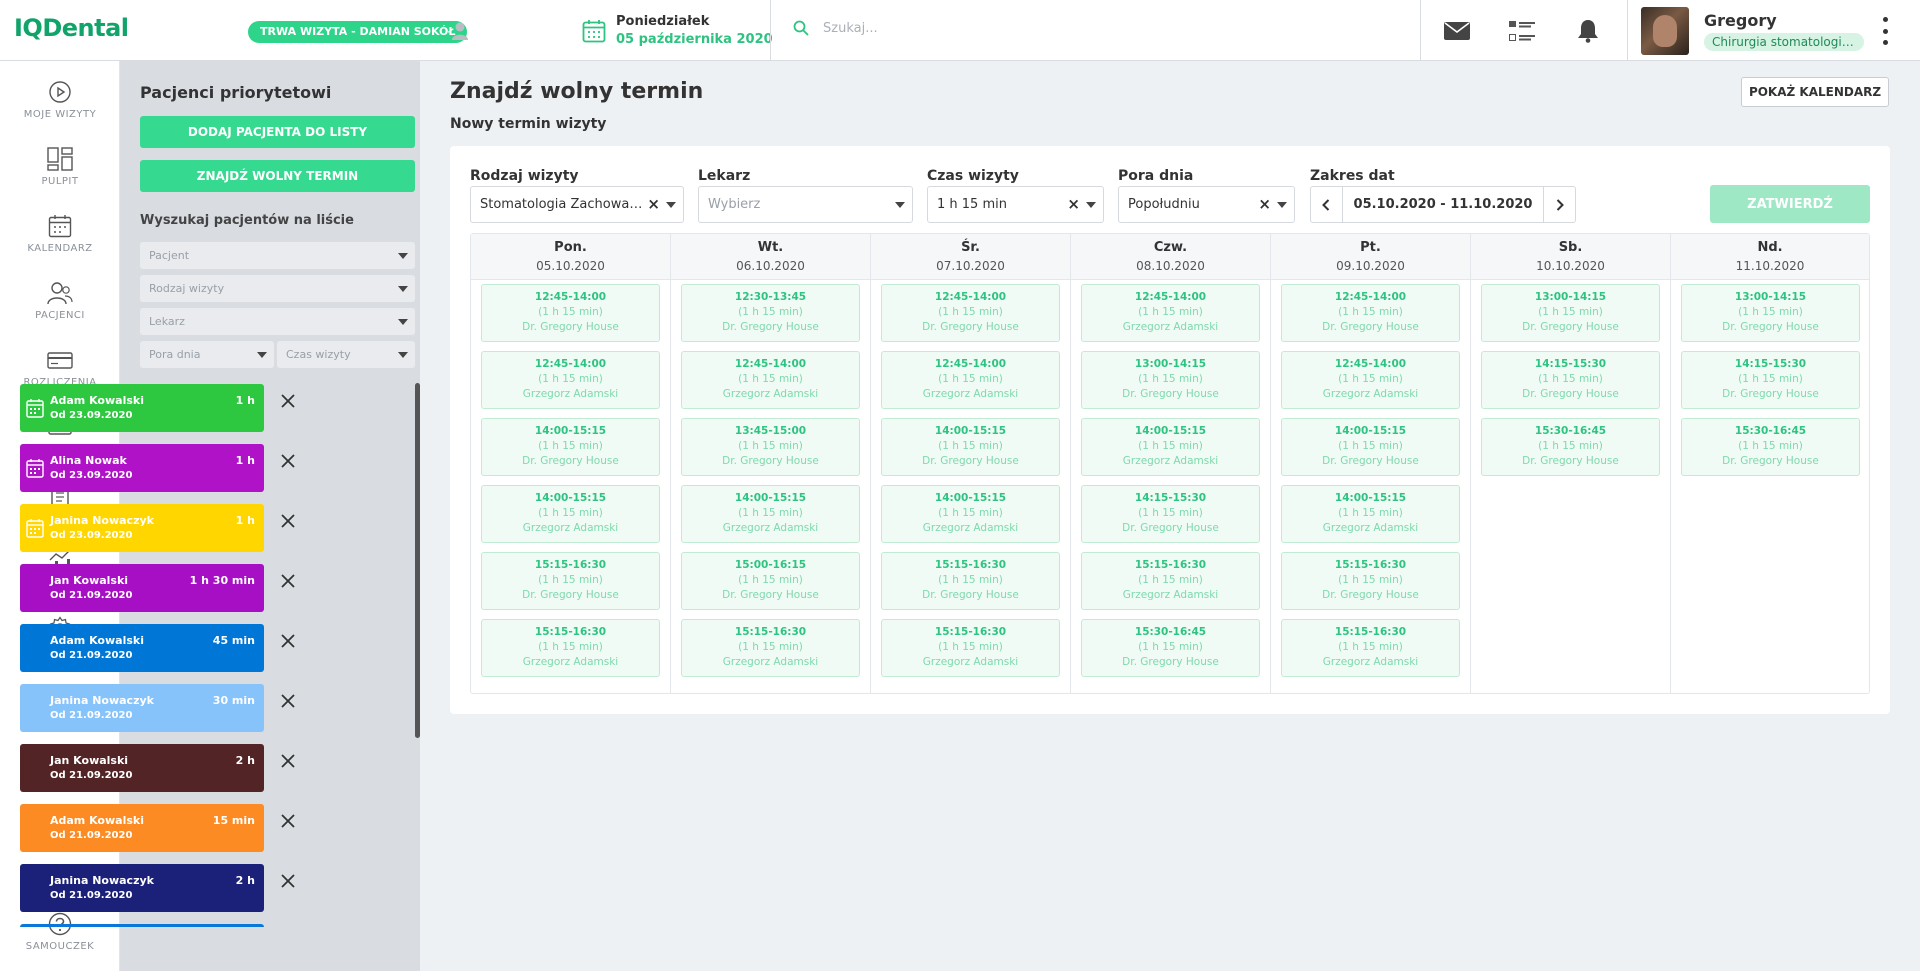 This screenshot has height=971, width=1920. Describe the element at coordinates (236, 92) in the screenshot. I see `panel-title: Pacjenci priorytetowi` at that location.